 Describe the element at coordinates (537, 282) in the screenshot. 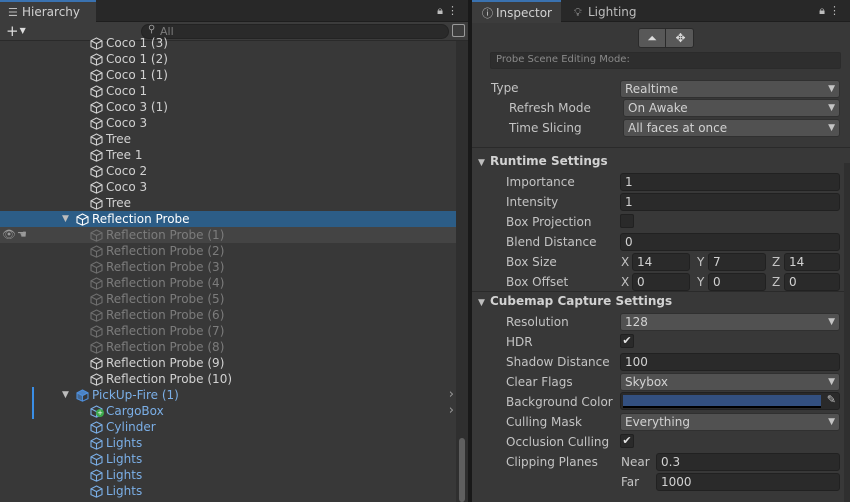

I see `box-offset-label: Box Offset` at that location.